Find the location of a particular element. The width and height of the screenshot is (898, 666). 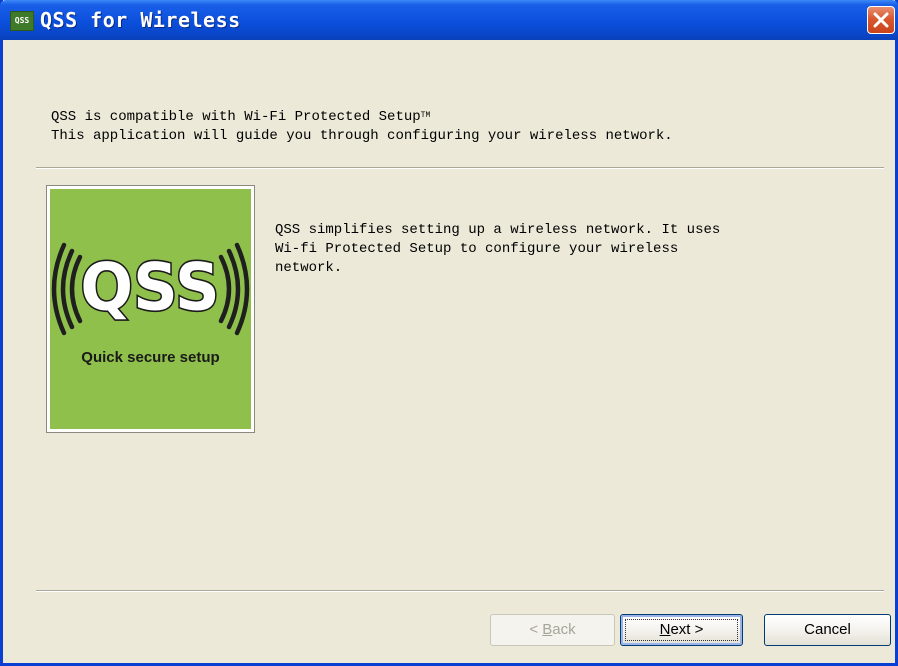

logo-subtitle: Quick secure setup is located at coordinates (150, 357).